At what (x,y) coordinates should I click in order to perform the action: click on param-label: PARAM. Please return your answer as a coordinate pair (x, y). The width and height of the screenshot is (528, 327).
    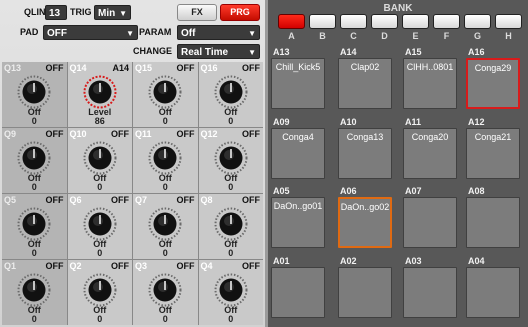
    Looking at the image, I should click on (155, 32).